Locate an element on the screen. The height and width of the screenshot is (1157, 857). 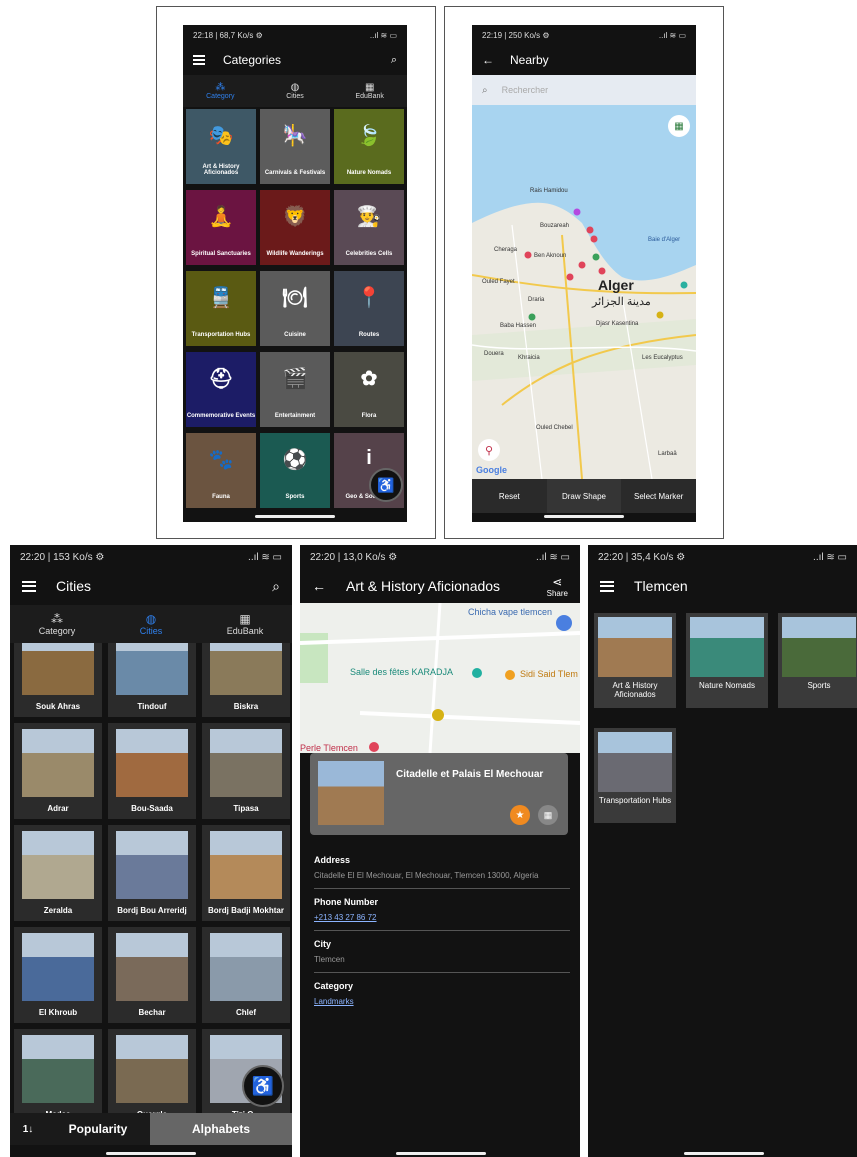
edubank-icon: ▦ is located at coordinates (548, 815).